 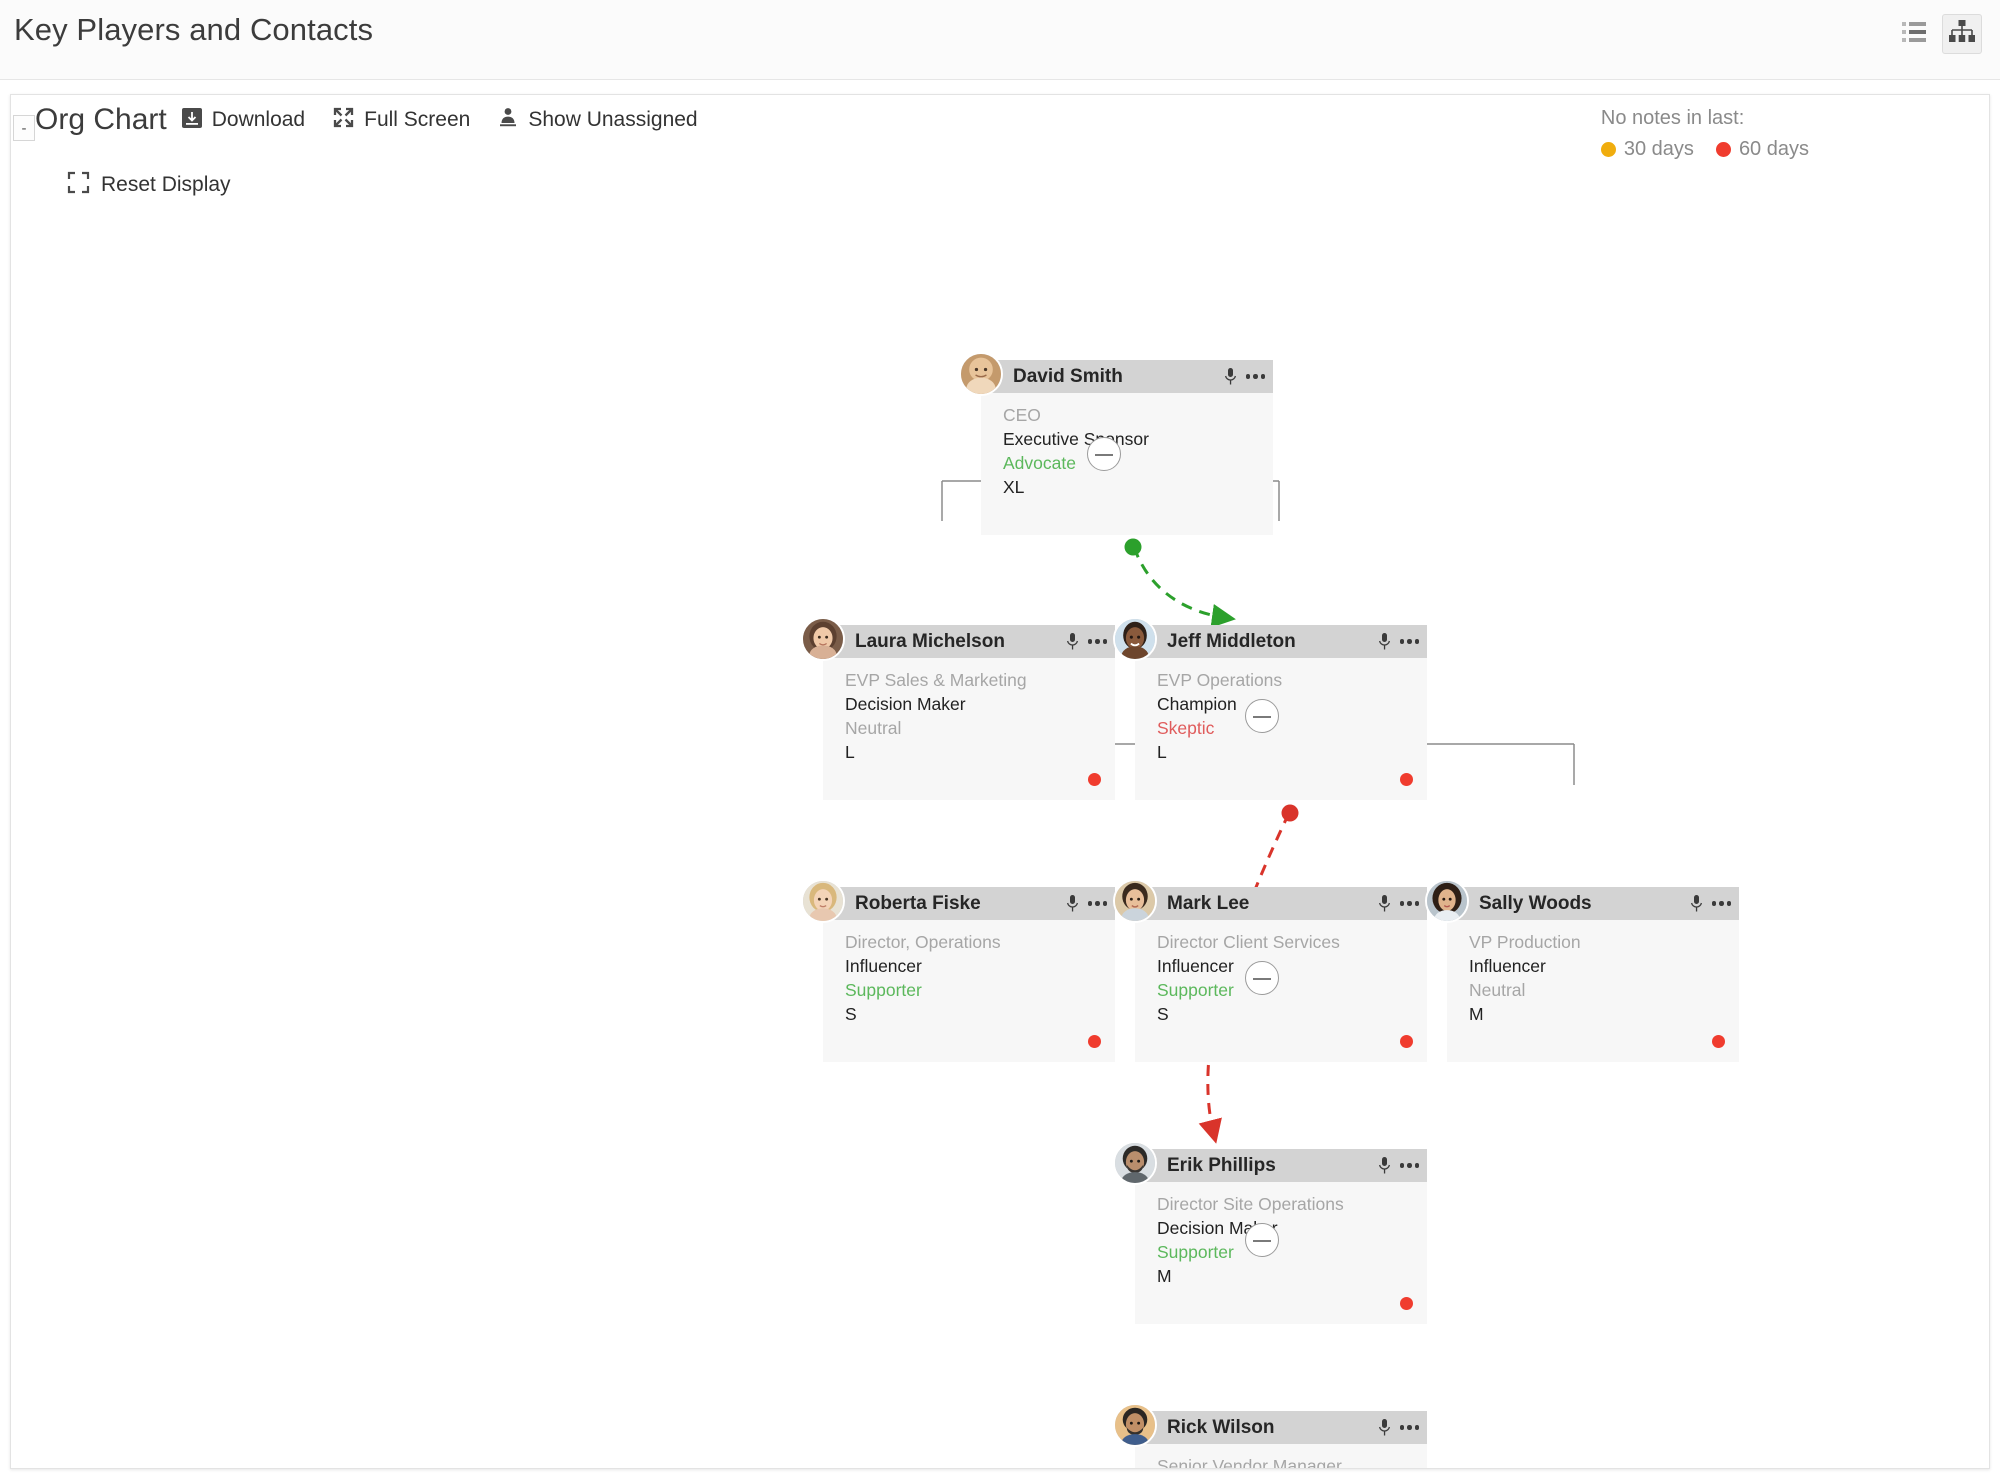 What do you see at coordinates (1281, 729) in the screenshot?
I see `node-body: EVP Operations Champion Skeptic L` at bounding box center [1281, 729].